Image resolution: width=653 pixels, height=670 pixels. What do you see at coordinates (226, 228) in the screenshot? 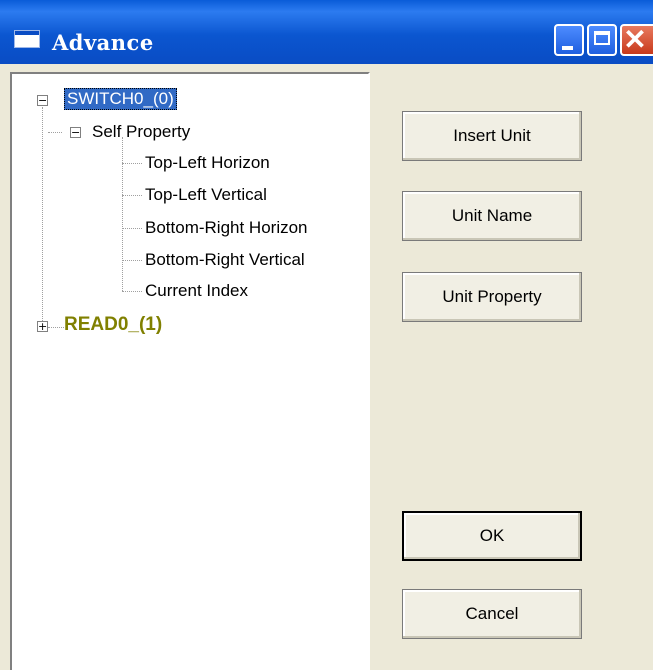
I see `tree-leaf: Bottom-Right Horizon` at bounding box center [226, 228].